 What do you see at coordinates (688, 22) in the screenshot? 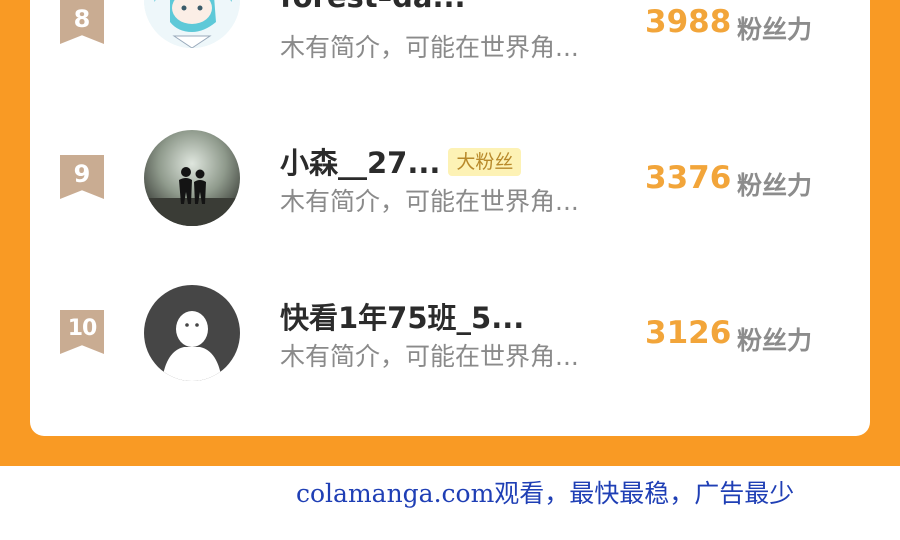
I see `fans-count: 3988` at bounding box center [688, 22].